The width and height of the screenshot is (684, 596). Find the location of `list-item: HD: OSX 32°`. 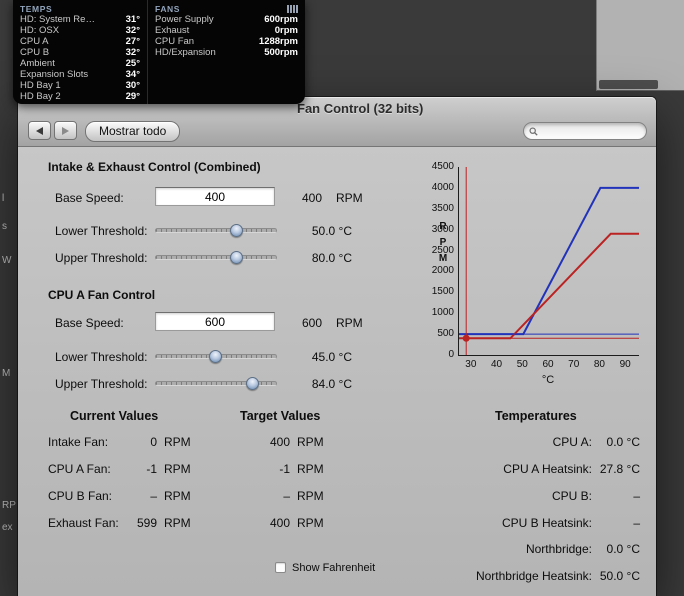

list-item: HD: OSX 32° is located at coordinates (80, 30).